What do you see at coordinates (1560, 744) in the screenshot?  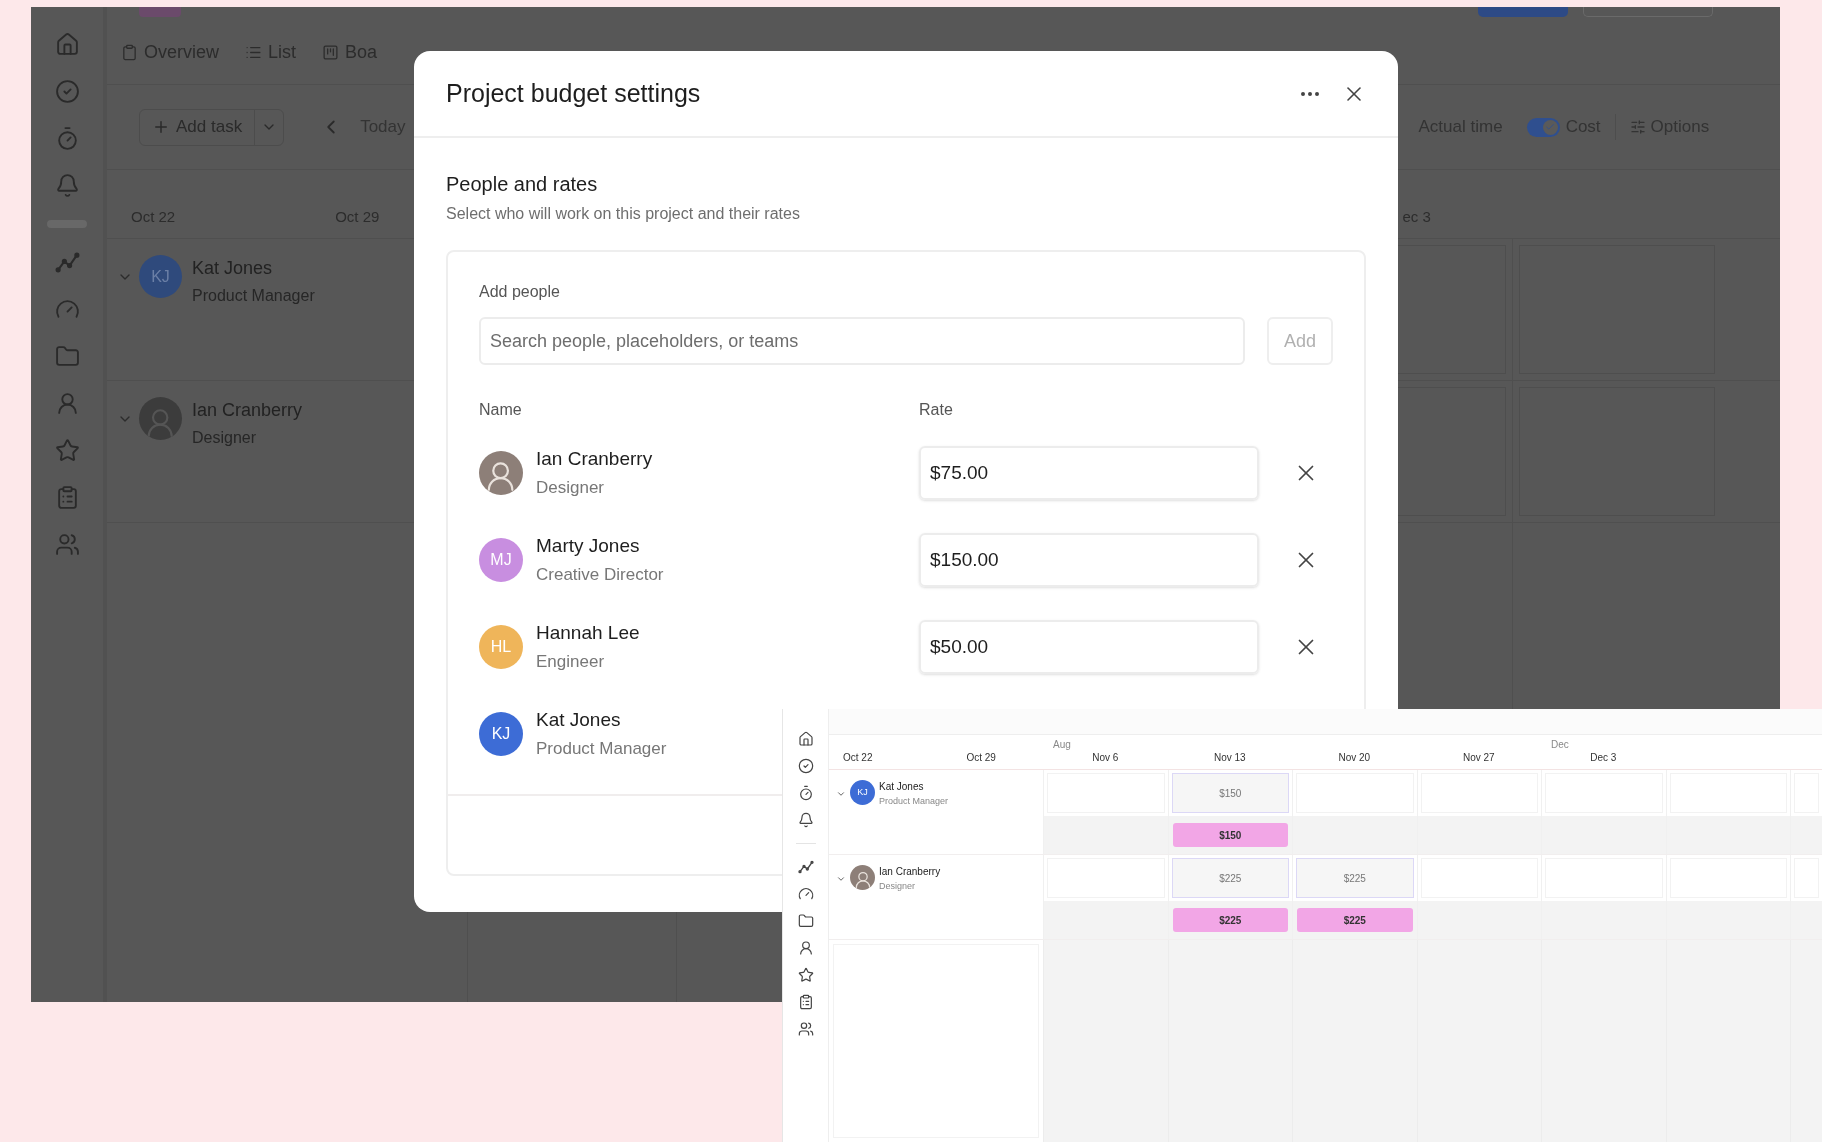 I see `month-label: Dec` at bounding box center [1560, 744].